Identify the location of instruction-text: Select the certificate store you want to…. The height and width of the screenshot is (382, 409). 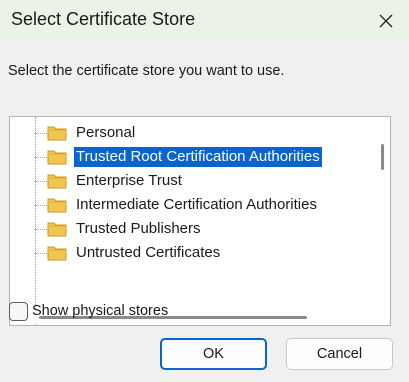
(146, 71).